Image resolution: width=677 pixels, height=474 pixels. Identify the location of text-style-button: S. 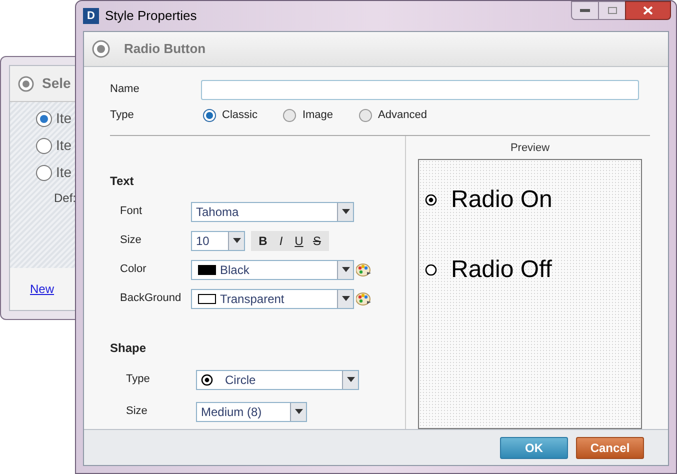
(317, 241).